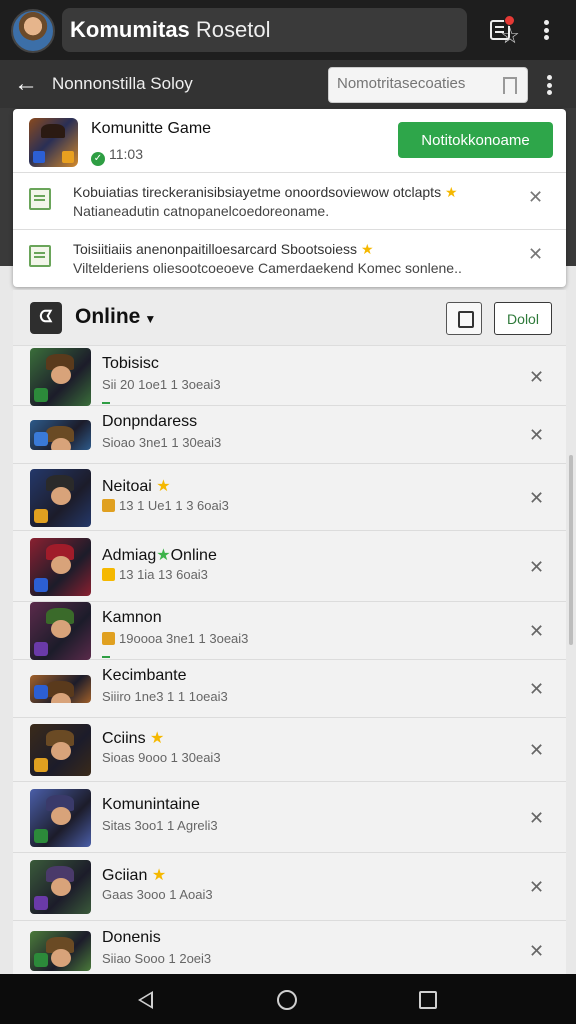 Image resolution: width=576 pixels, height=1024 pixels. What do you see at coordinates (155, 574) in the screenshot?
I see `friend-meta: 13 1ia 13 6oai3` at bounding box center [155, 574].